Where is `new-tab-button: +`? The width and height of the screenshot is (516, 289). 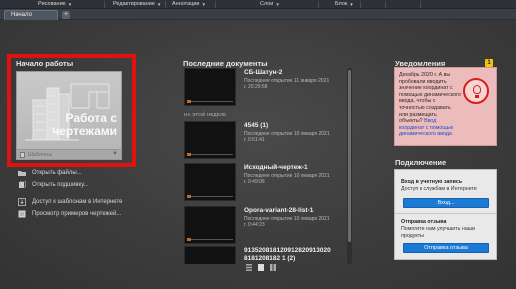
new-tab-button: + is located at coordinates (66, 15).